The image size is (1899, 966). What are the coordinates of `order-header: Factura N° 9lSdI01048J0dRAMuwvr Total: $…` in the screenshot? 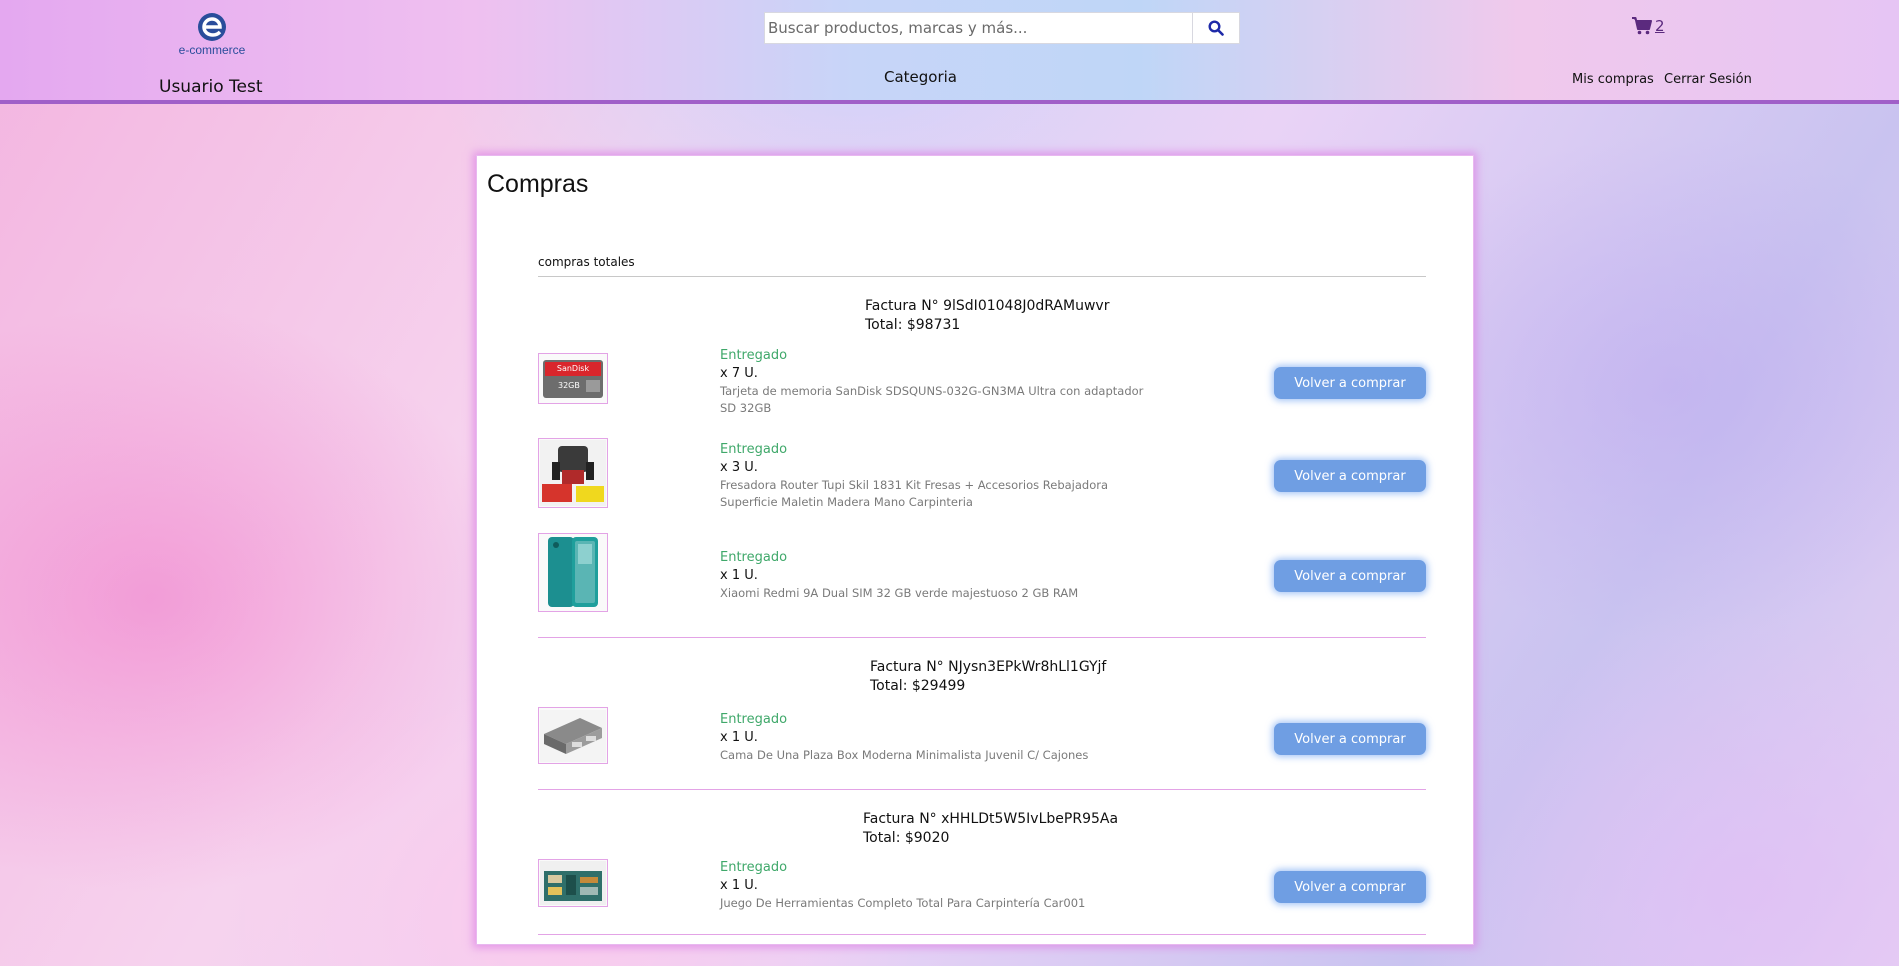 It's located at (987, 316).